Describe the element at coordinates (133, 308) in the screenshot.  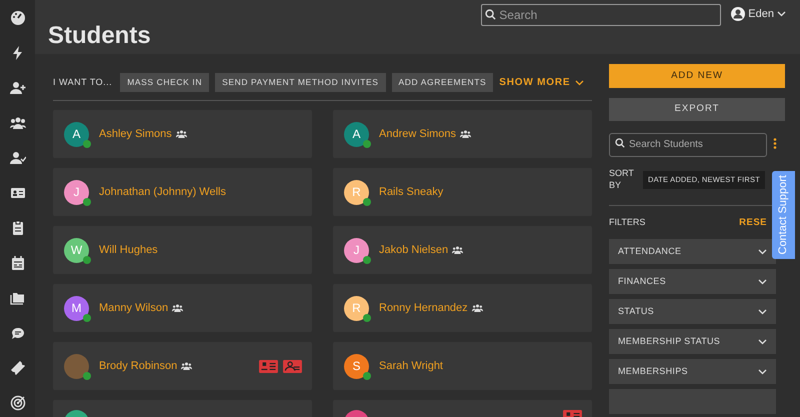
I see `student-name: Manny Wilson` at that location.